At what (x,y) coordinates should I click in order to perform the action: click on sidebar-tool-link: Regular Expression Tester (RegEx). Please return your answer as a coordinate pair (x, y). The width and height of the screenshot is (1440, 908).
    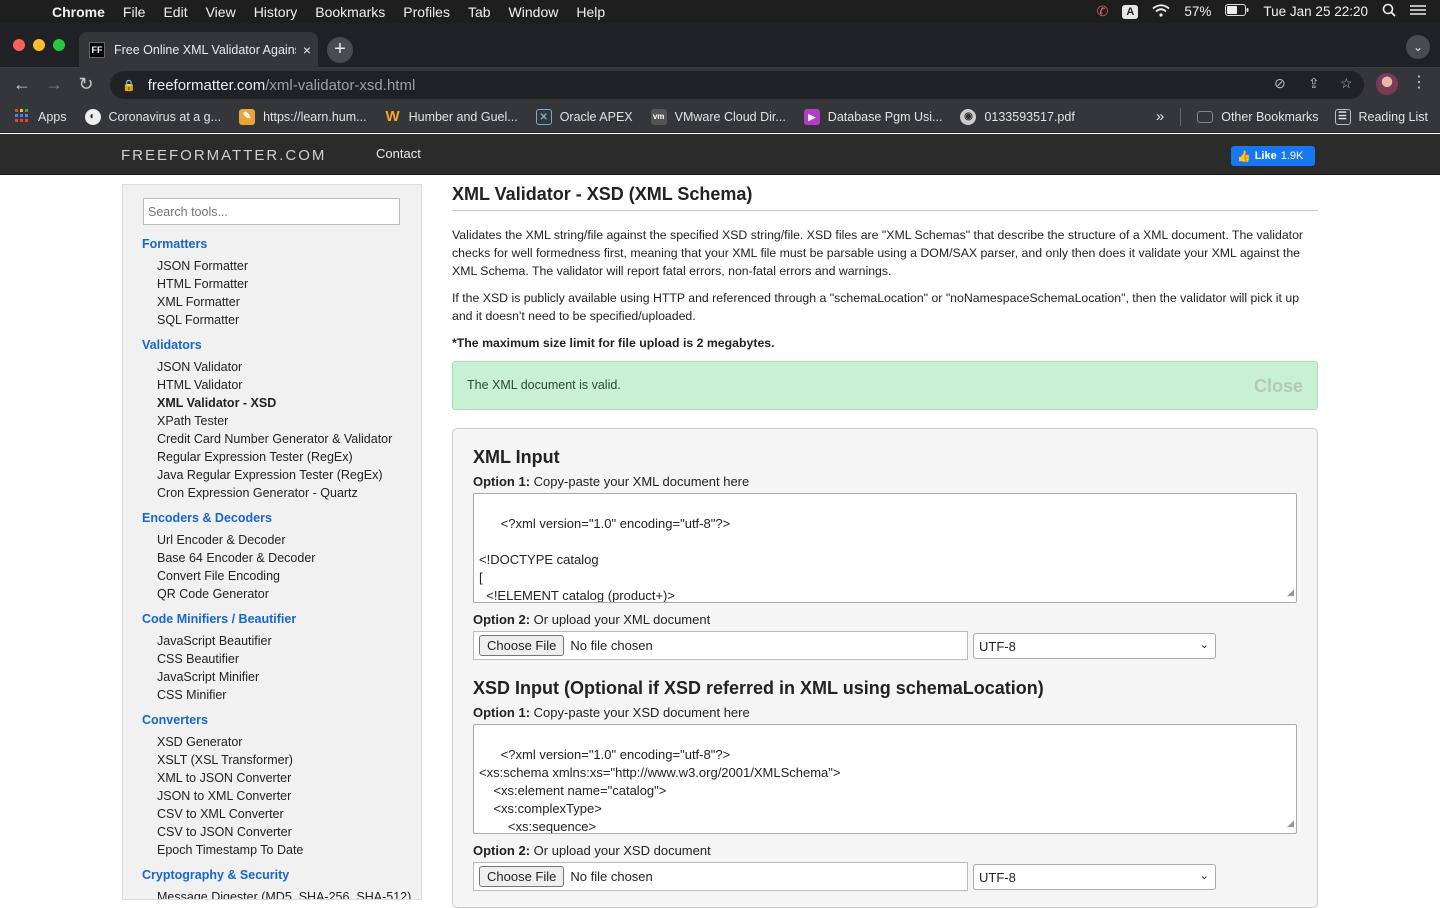
    Looking at the image, I should click on (255, 457).